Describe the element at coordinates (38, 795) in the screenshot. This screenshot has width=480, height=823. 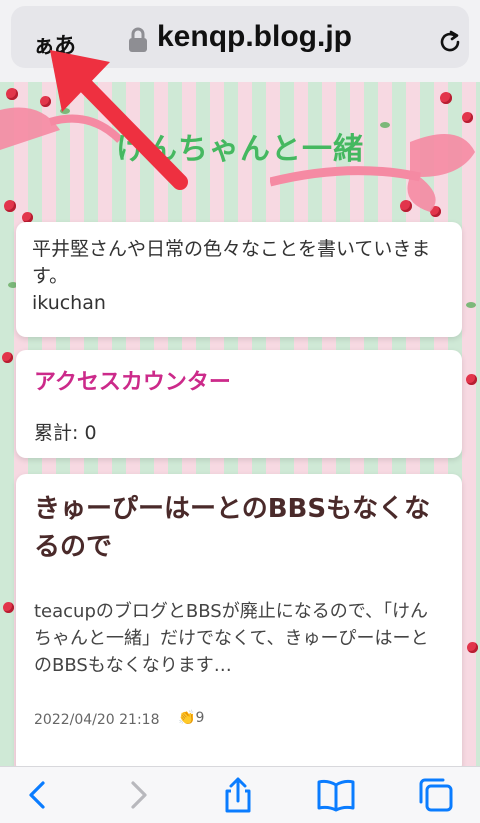
I see `back-icon` at that location.